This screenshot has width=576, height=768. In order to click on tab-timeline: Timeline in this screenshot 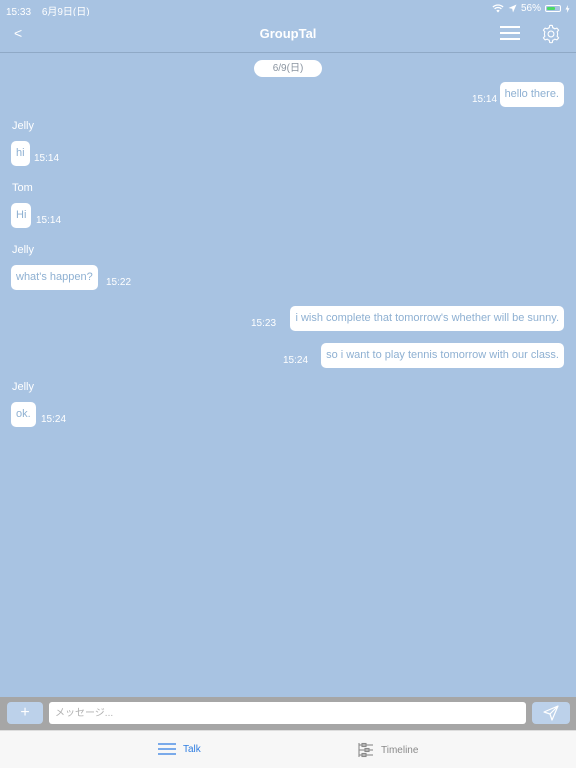, I will do `click(387, 750)`.